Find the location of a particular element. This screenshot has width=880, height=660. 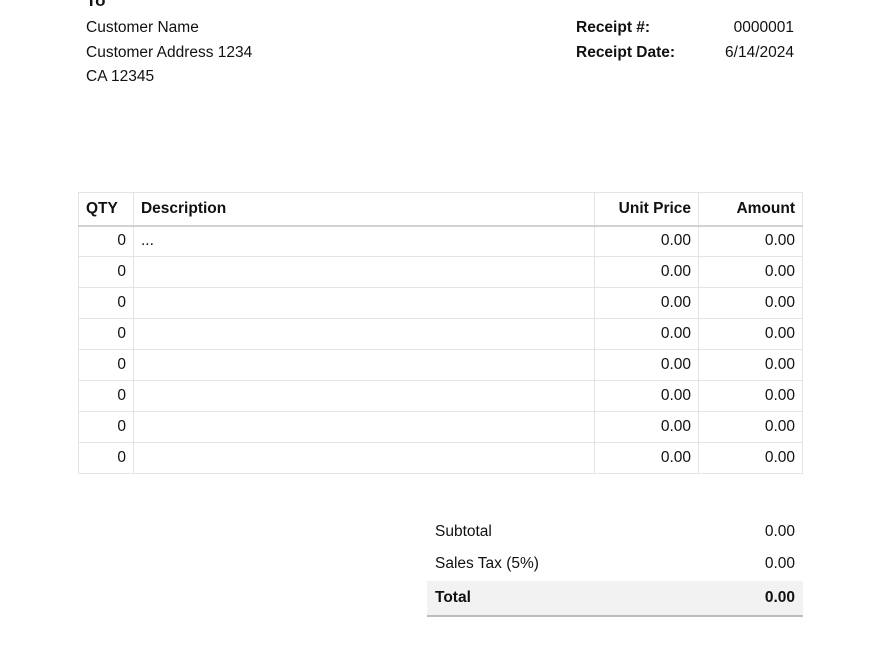

total-label: Total is located at coordinates (453, 597).